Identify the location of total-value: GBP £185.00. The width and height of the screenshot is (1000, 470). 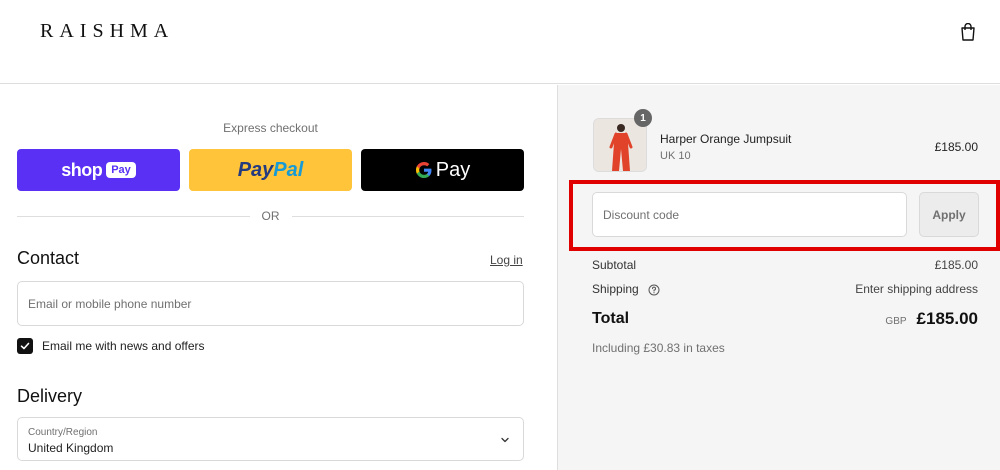
(931, 319).